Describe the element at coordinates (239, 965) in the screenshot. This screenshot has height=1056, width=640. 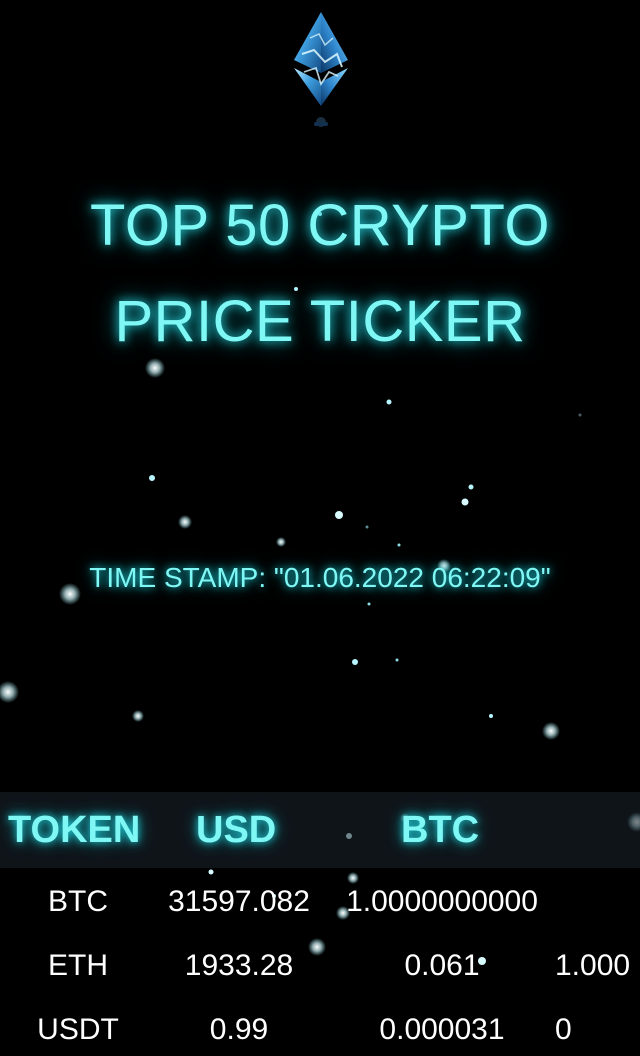
I see `usd-cell: 1933.28` at that location.